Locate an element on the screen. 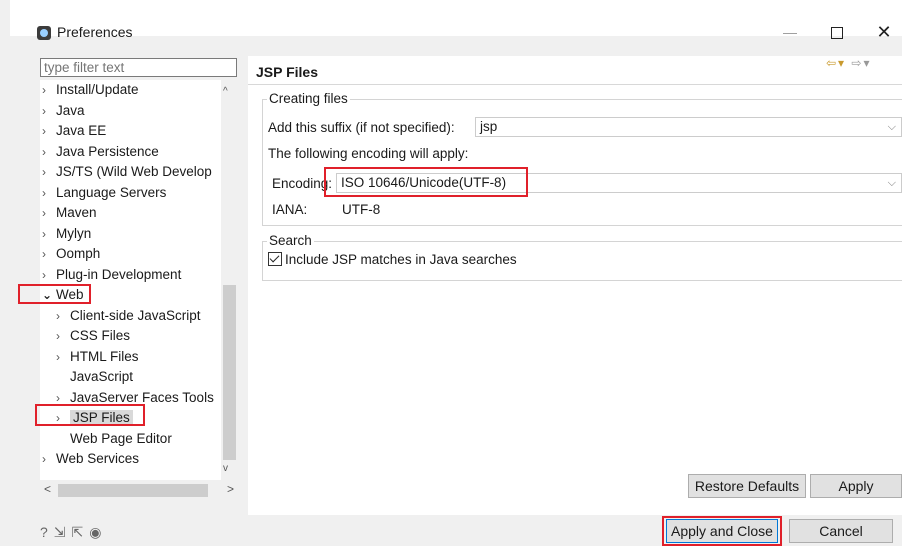  suffix-value: jsp is located at coordinates (489, 126).